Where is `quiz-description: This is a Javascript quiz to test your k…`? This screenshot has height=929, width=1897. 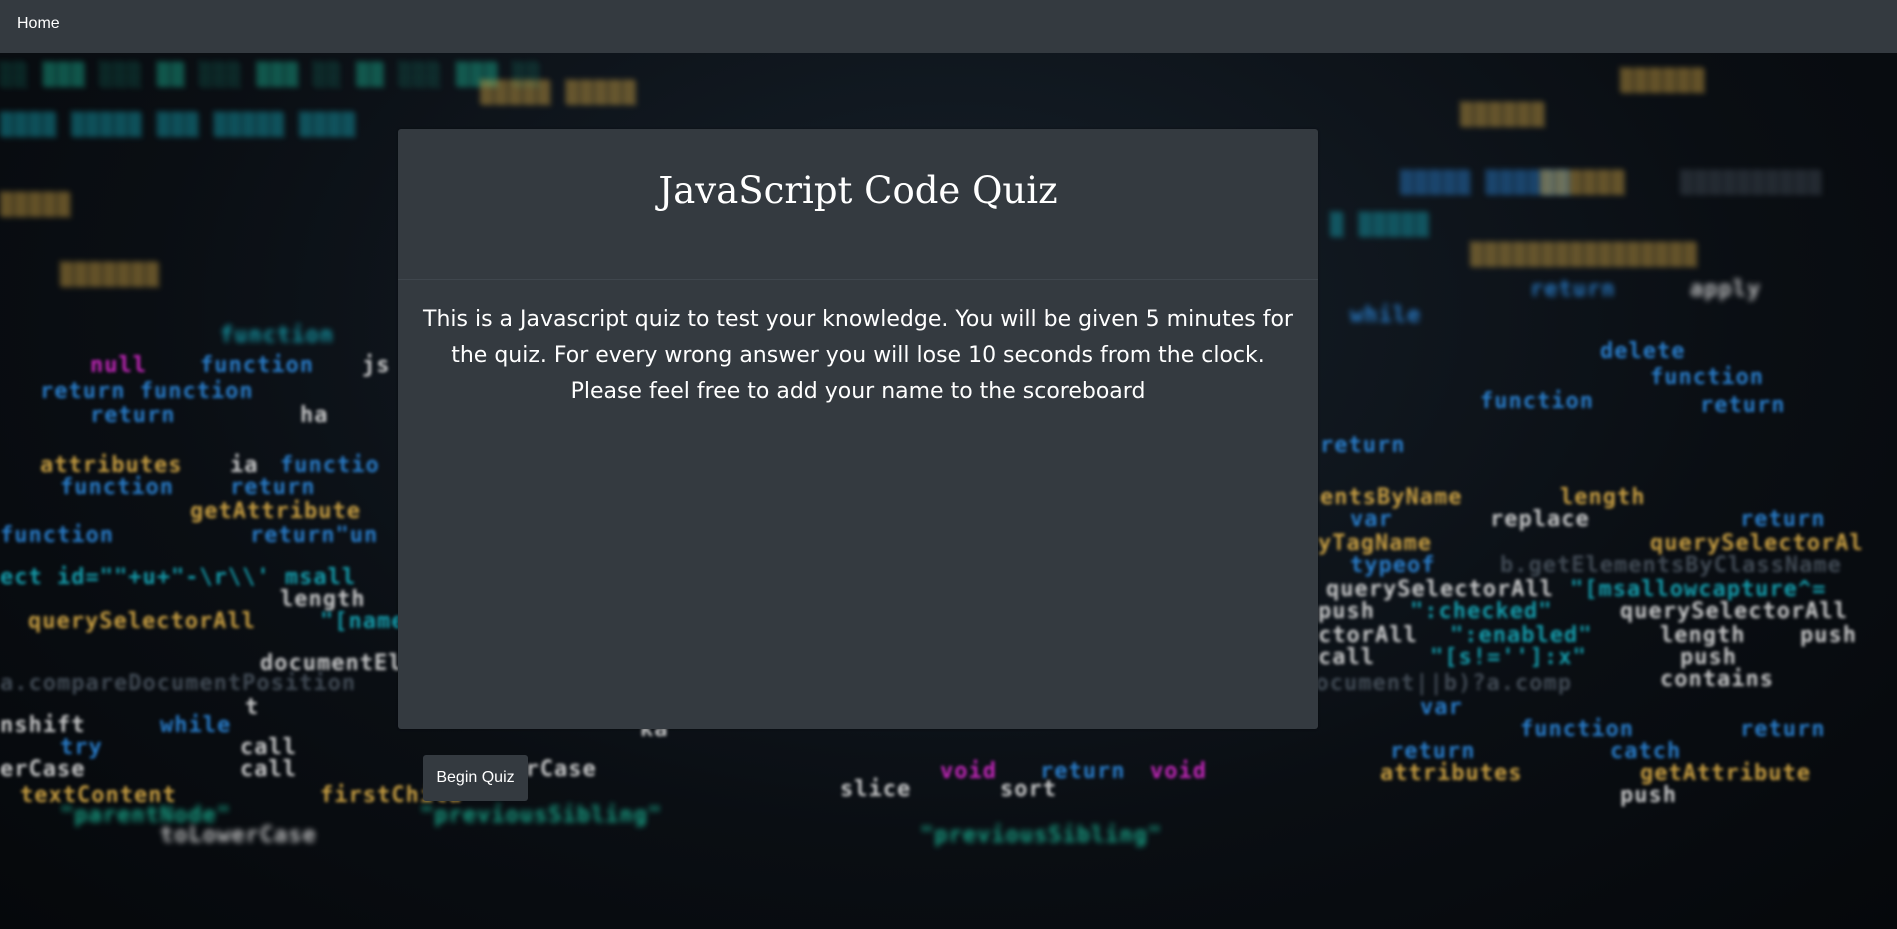 quiz-description: This is a Javascript quiz to test your k… is located at coordinates (858, 355).